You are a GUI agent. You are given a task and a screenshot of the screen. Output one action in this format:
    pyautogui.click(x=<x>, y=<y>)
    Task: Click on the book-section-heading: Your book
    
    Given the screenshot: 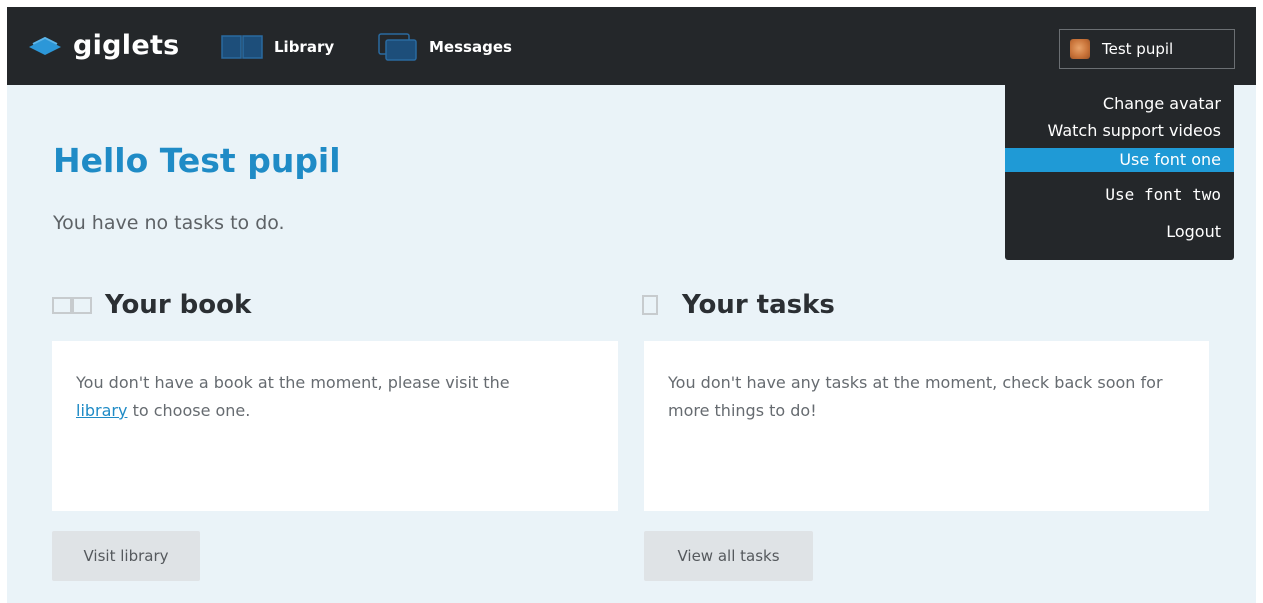 What is the action you would take?
    pyautogui.click(x=151, y=305)
    